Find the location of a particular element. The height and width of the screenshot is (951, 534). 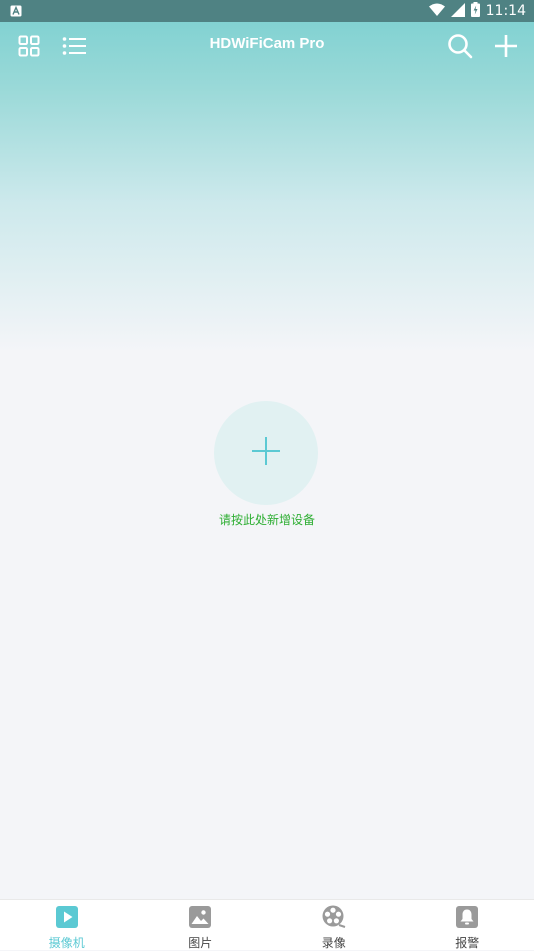

tab-pictures: 图片 is located at coordinates (201, 925).